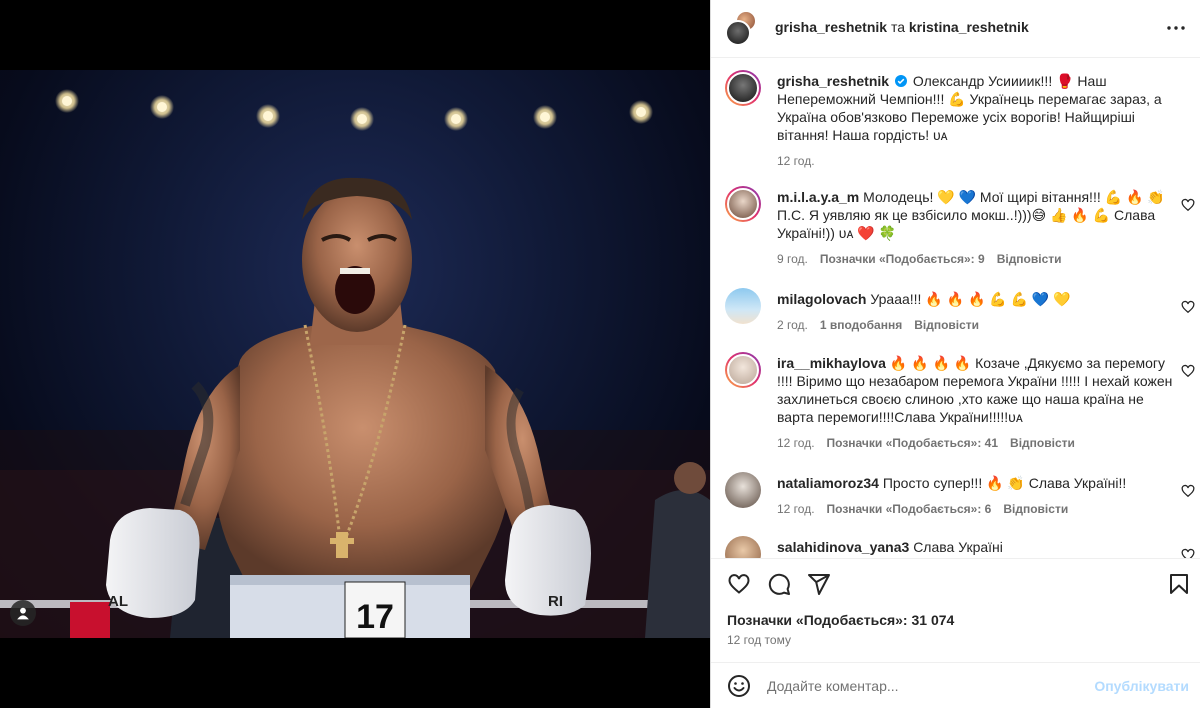  What do you see at coordinates (843, 547) in the screenshot?
I see `comment-username: salahidinova_yana3` at bounding box center [843, 547].